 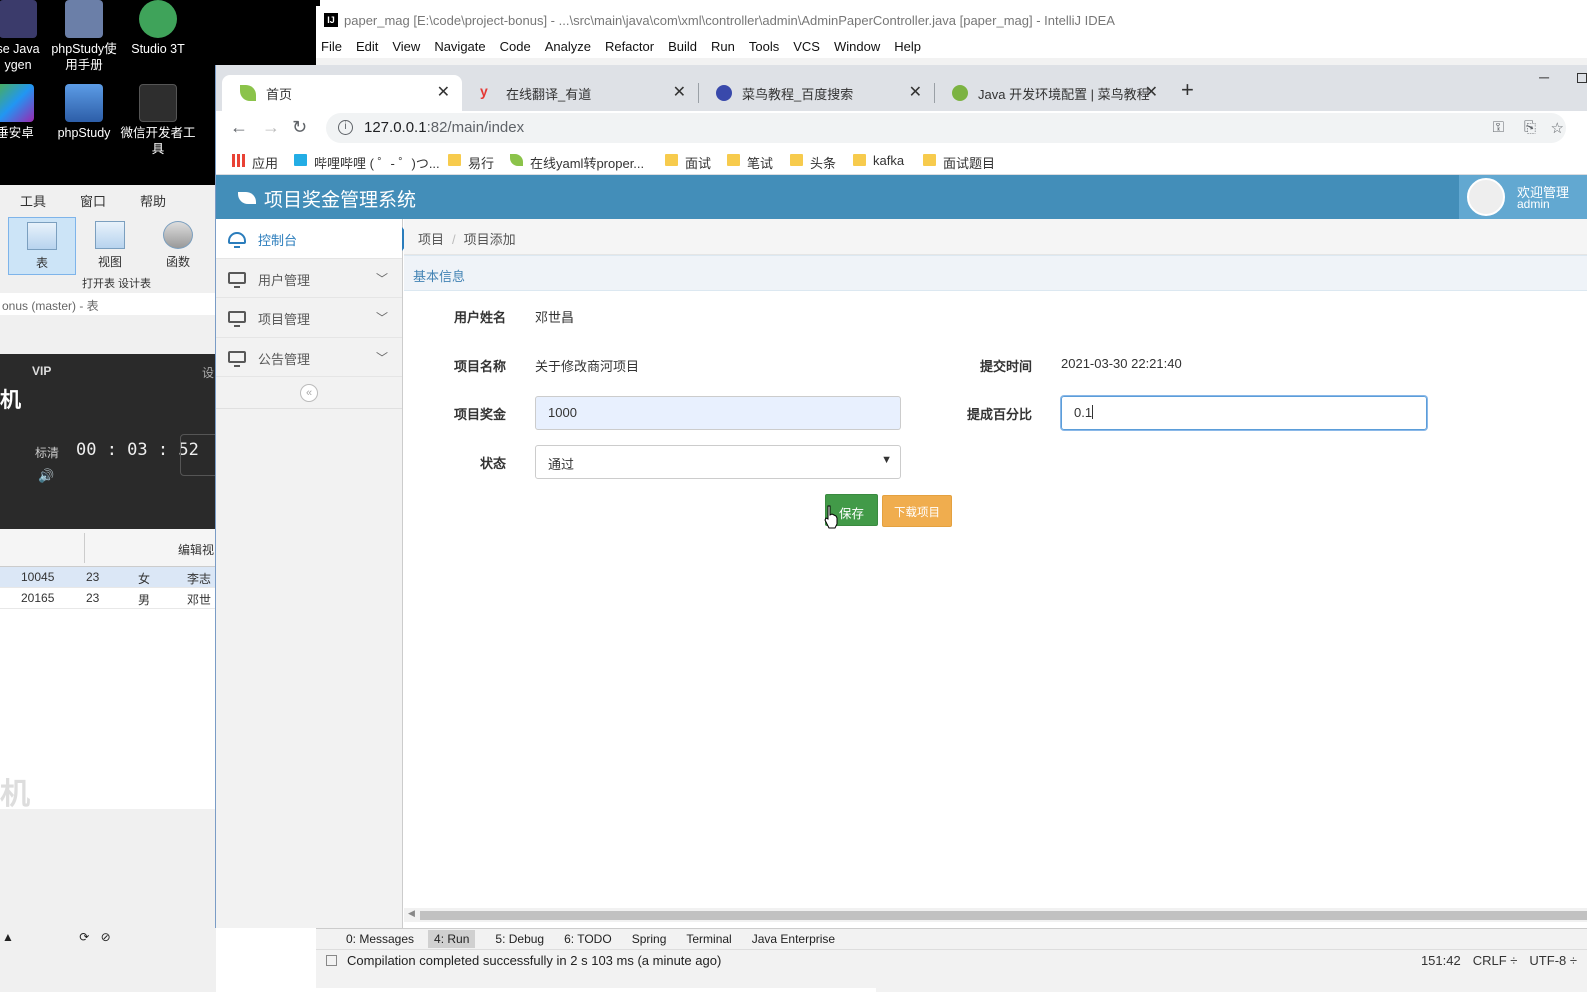 I want to click on bookmark-folder: 头条, so click(x=813, y=162).